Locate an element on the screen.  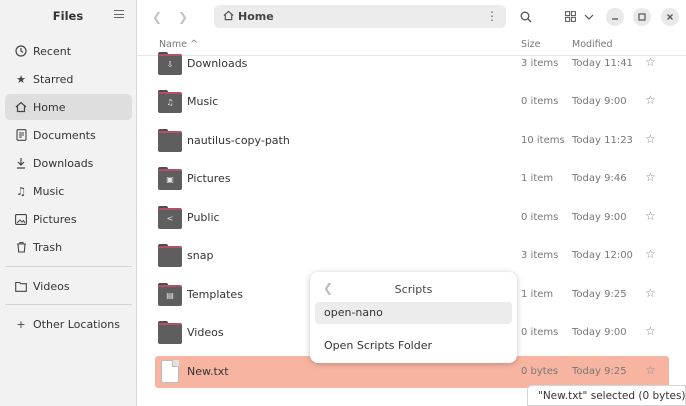
sidebar-header: Files is located at coordinates (68, 17).